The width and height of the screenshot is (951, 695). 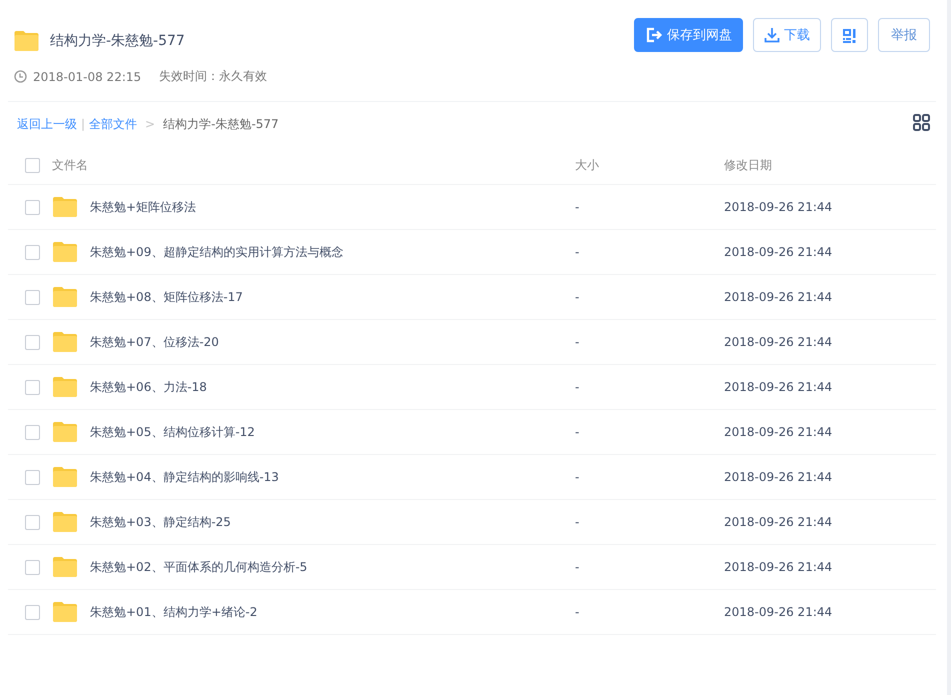 I want to click on folder-name: 朱慈勉+09、超静定结构的实用计算方法与概念, so click(x=332, y=252).